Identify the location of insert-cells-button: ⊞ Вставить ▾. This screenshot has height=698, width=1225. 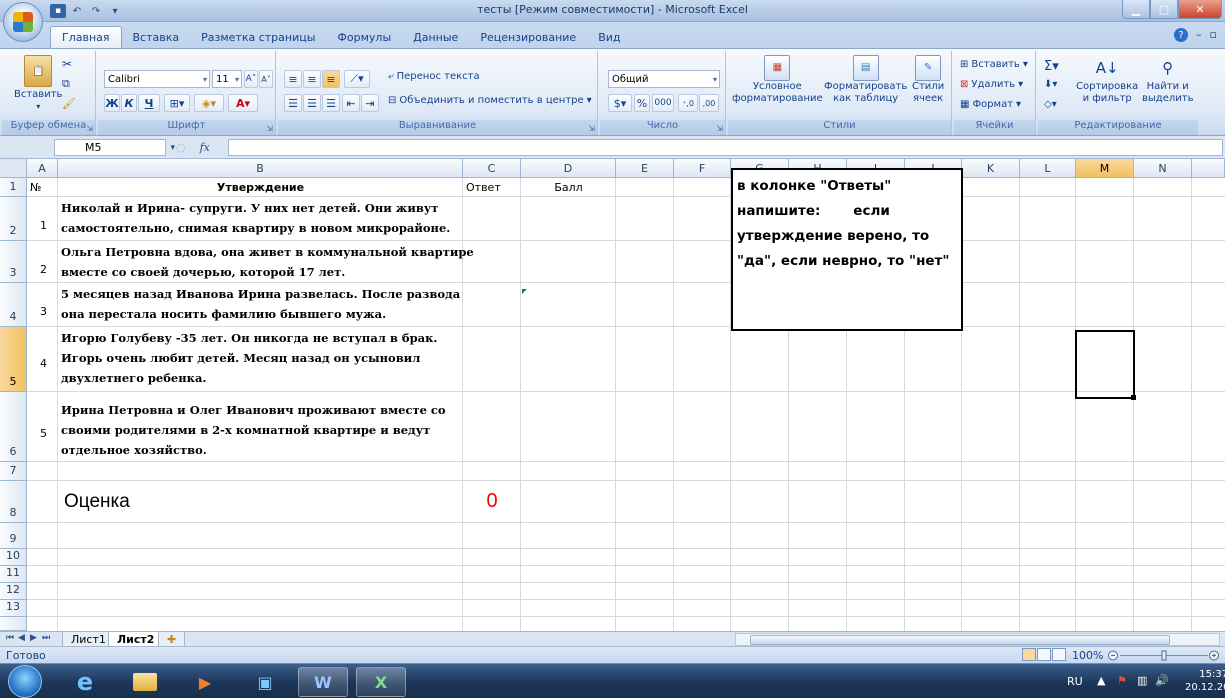
(994, 64).